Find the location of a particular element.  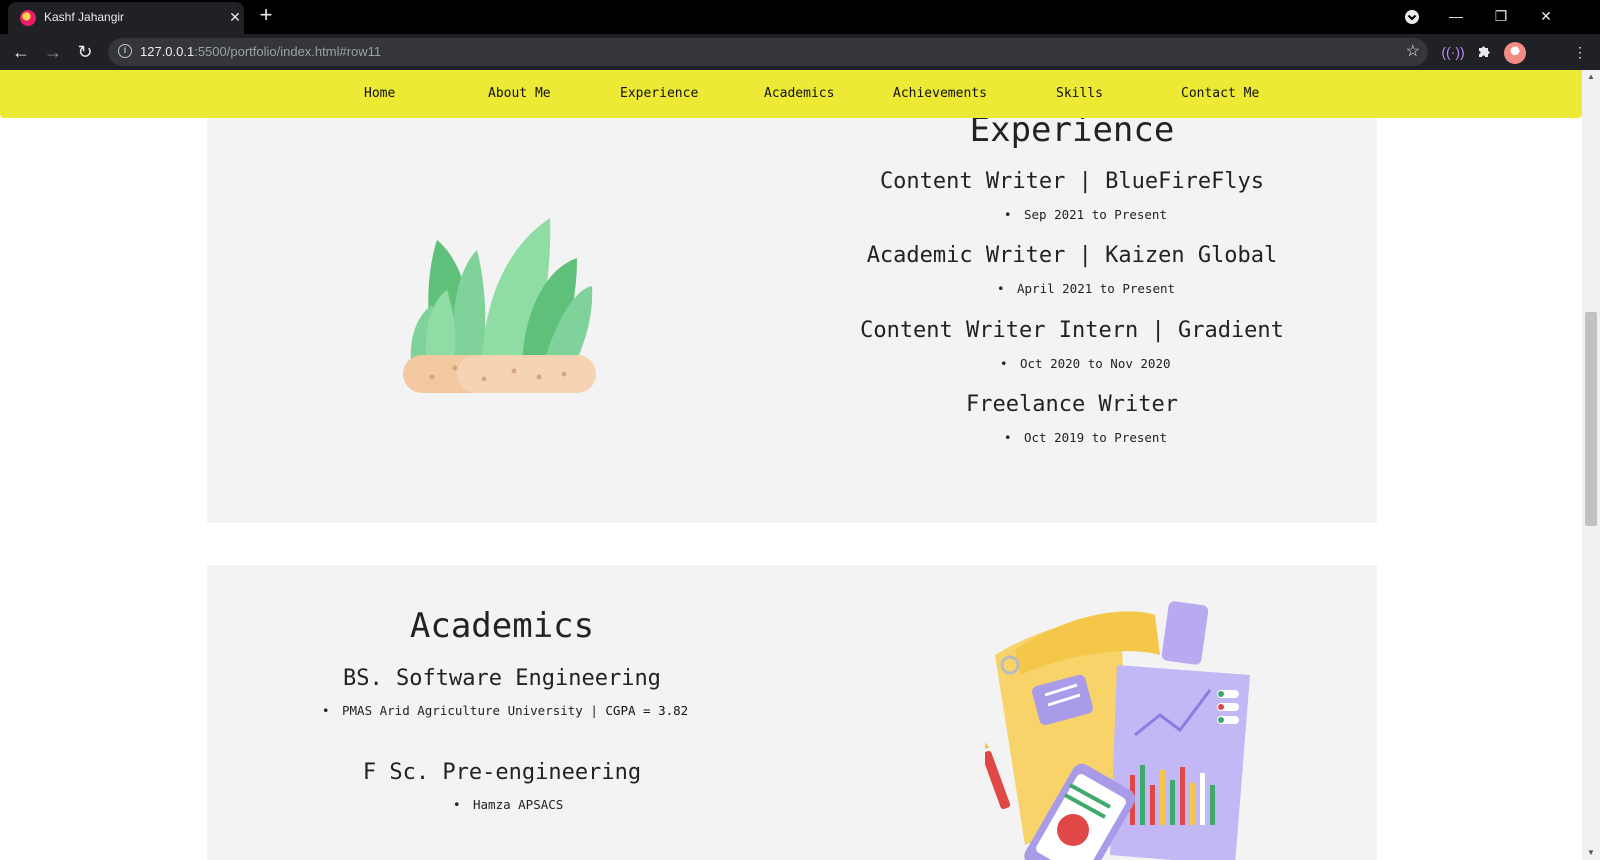

forward-icon: → is located at coordinates (53, 52).